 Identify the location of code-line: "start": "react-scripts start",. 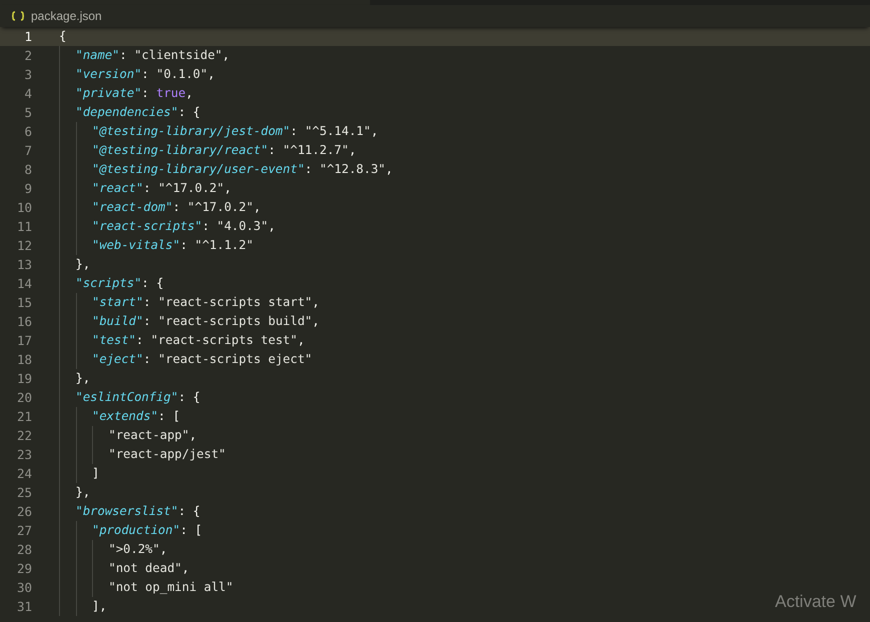
(206, 302).